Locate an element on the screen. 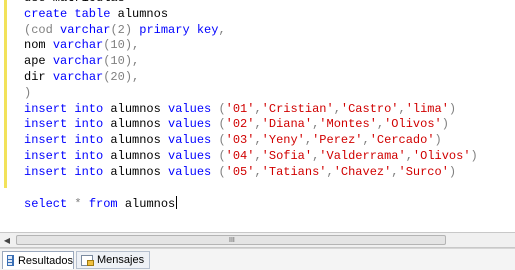 This screenshot has width=515, height=270. code-token: 'Sofia' is located at coordinates (287, 155).